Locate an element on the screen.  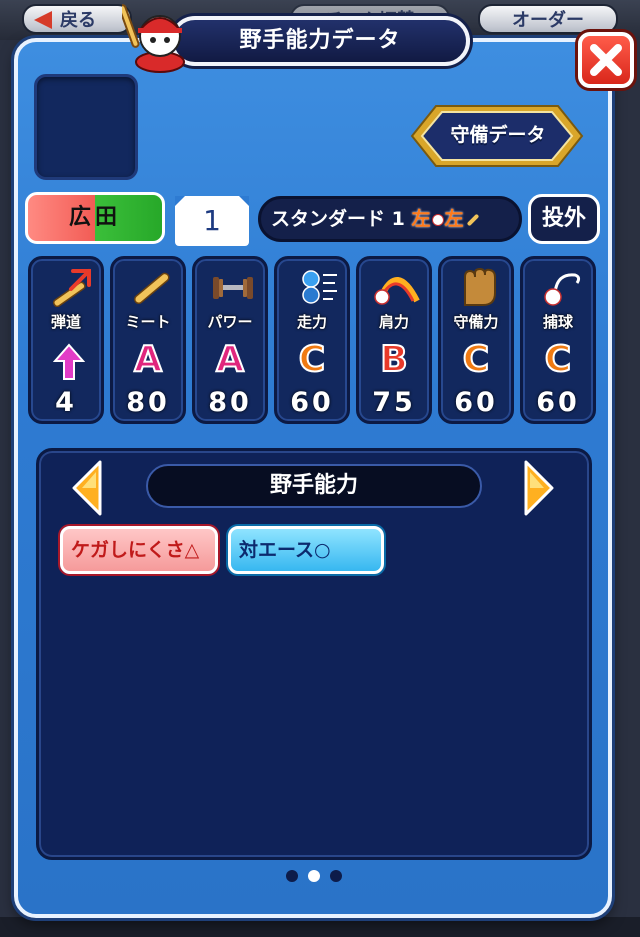
position-box: 投外 is located at coordinates (564, 219).